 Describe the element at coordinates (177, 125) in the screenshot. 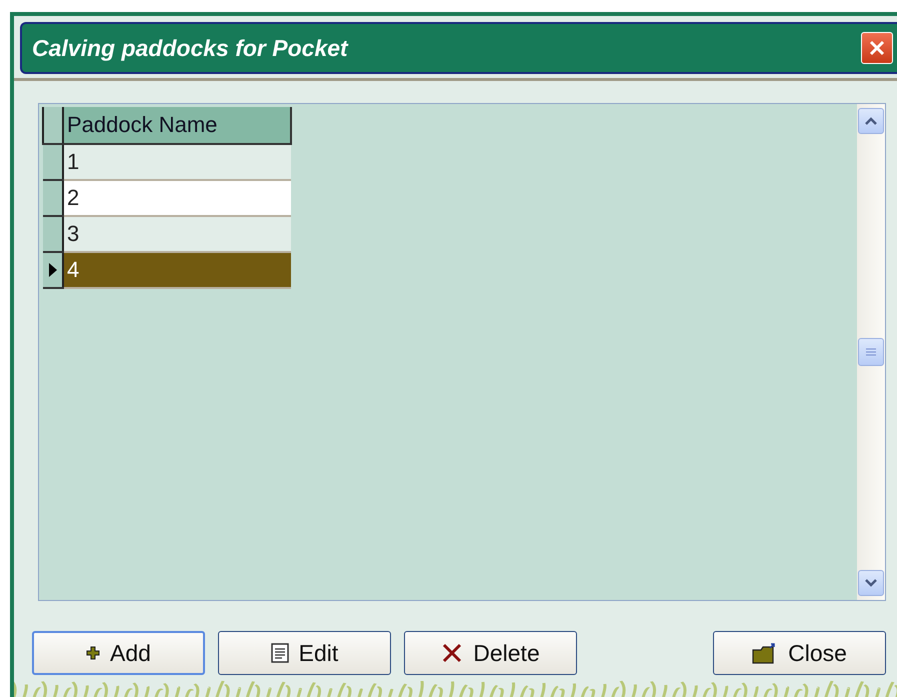

I see `column-header: Paddock Name` at that location.